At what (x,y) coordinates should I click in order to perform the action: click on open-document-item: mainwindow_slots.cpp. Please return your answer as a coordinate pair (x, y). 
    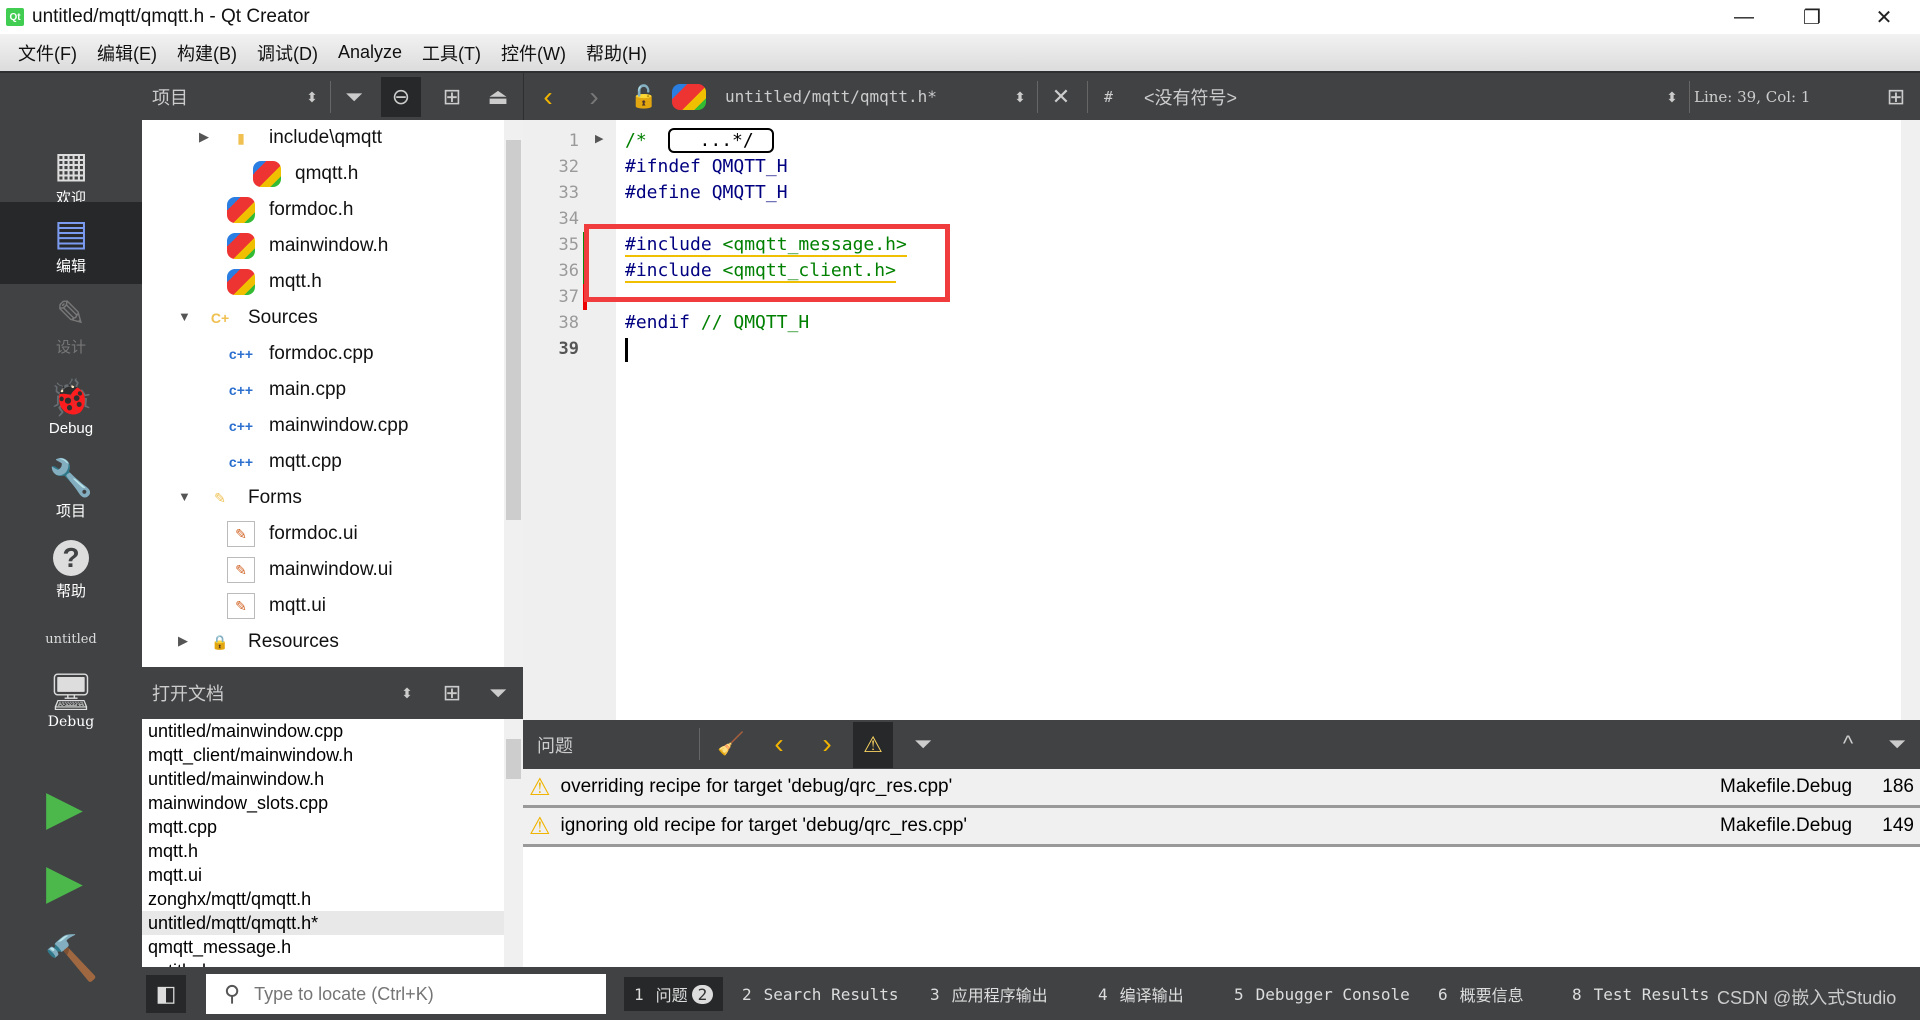
    Looking at the image, I should click on (323, 803).